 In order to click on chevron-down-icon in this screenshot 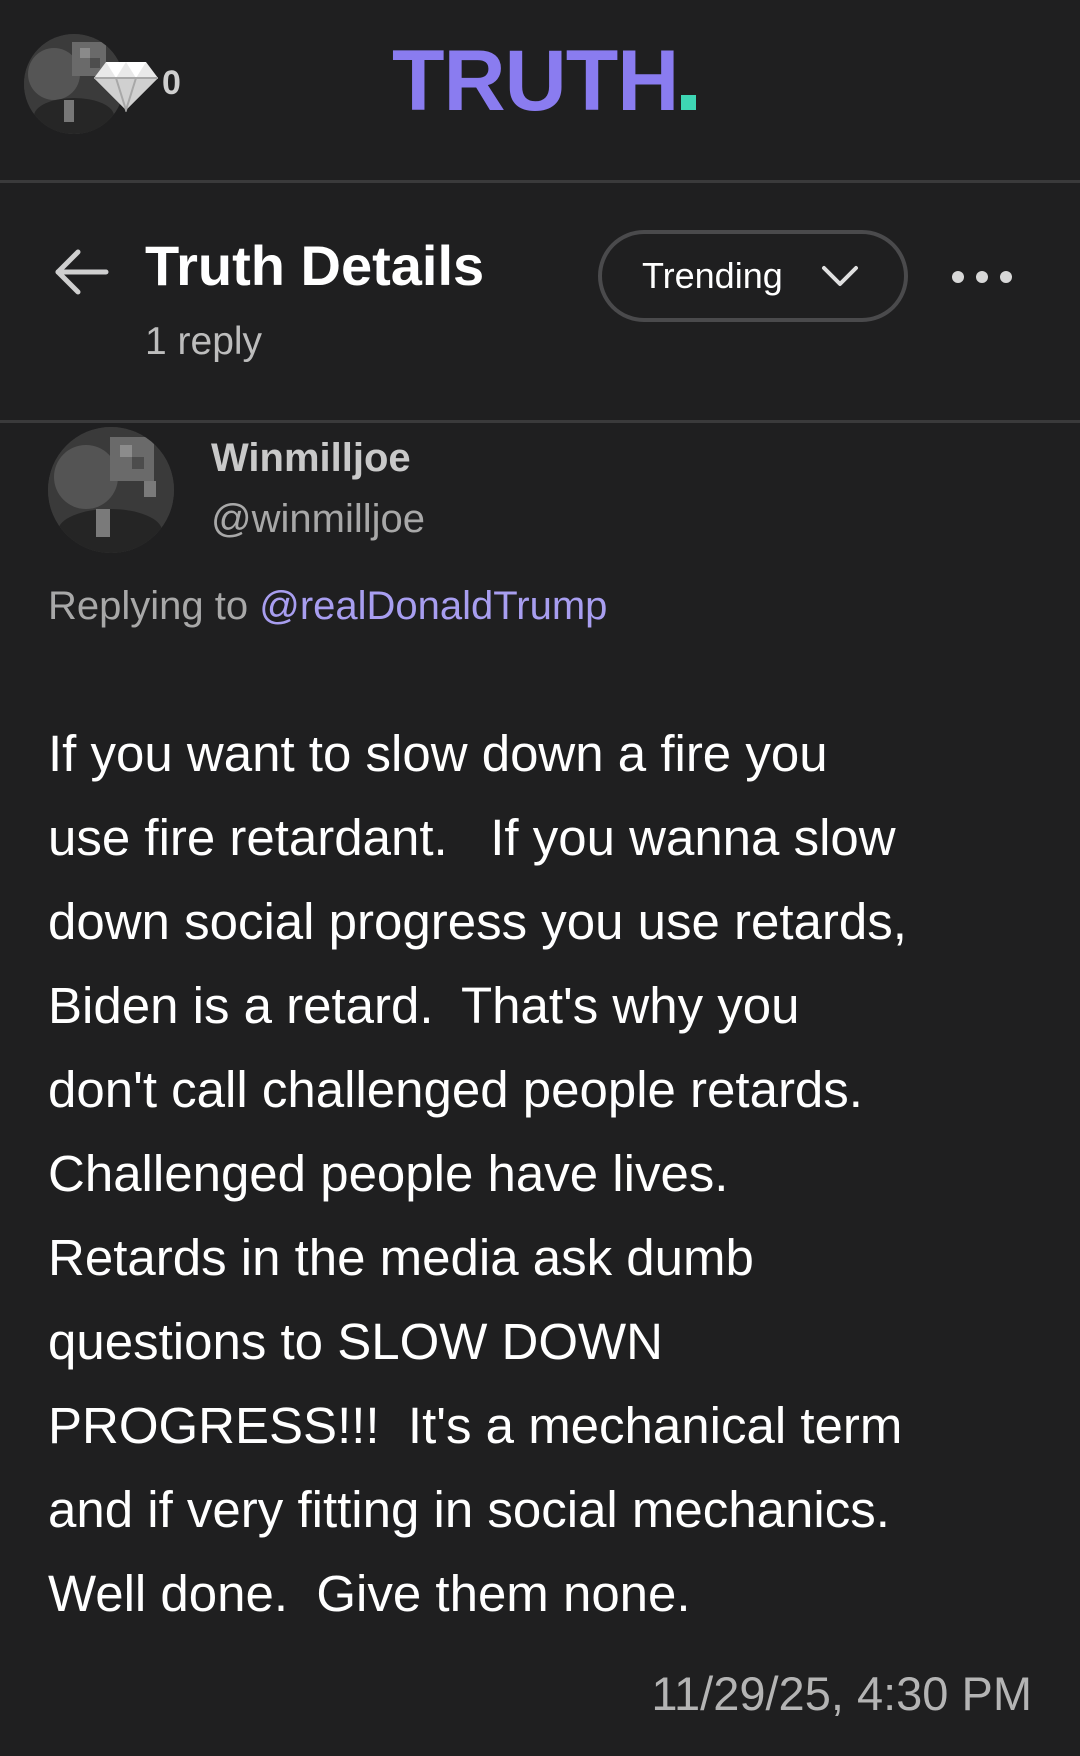, I will do `click(840, 276)`.